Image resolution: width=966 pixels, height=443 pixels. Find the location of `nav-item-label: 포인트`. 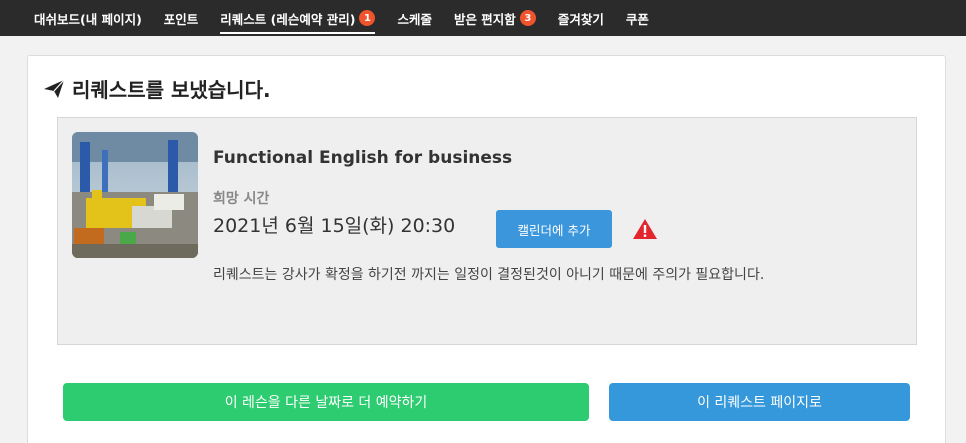

nav-item-label: 포인트 is located at coordinates (181, 19).